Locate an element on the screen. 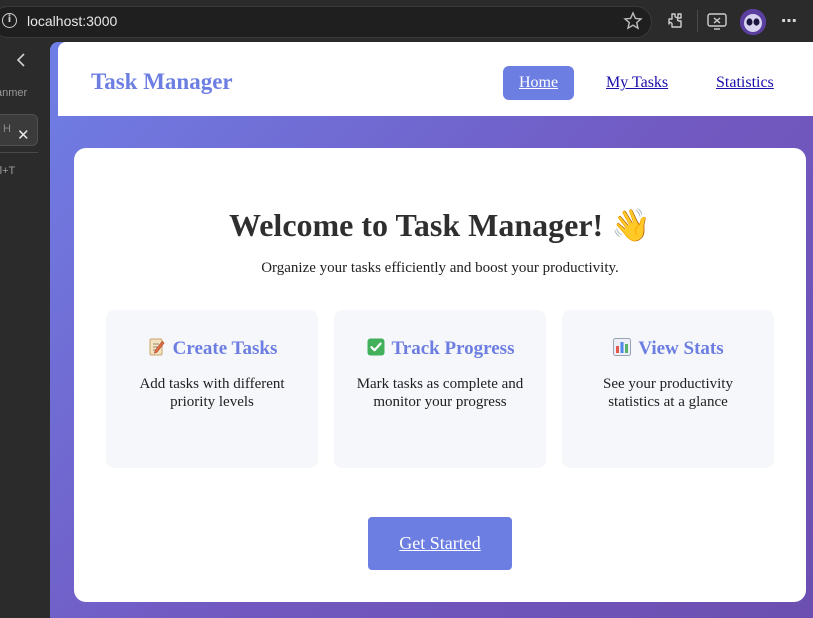 This screenshot has height=618, width=813. collapse-sidebar-chevron-icon is located at coordinates (22, 60).